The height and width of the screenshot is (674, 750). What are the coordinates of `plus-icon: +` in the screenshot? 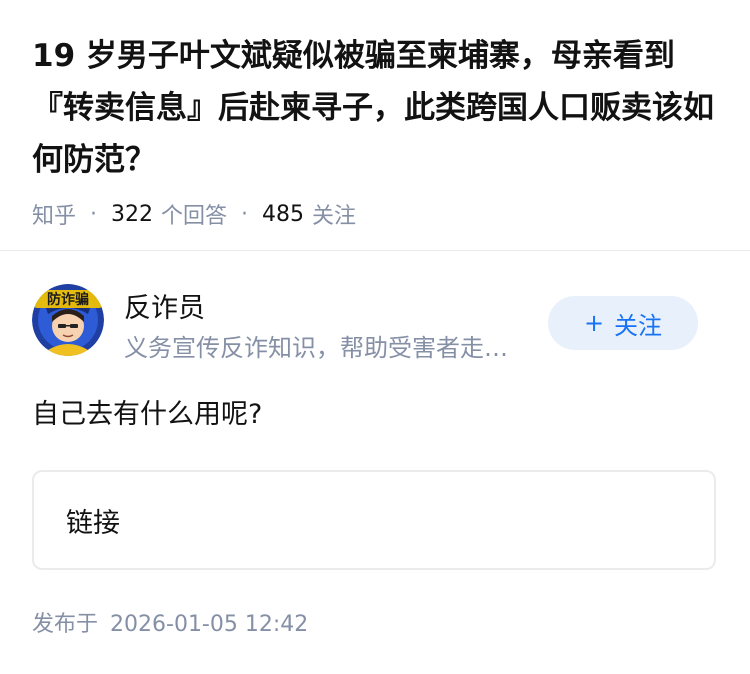 It's located at (594, 323).